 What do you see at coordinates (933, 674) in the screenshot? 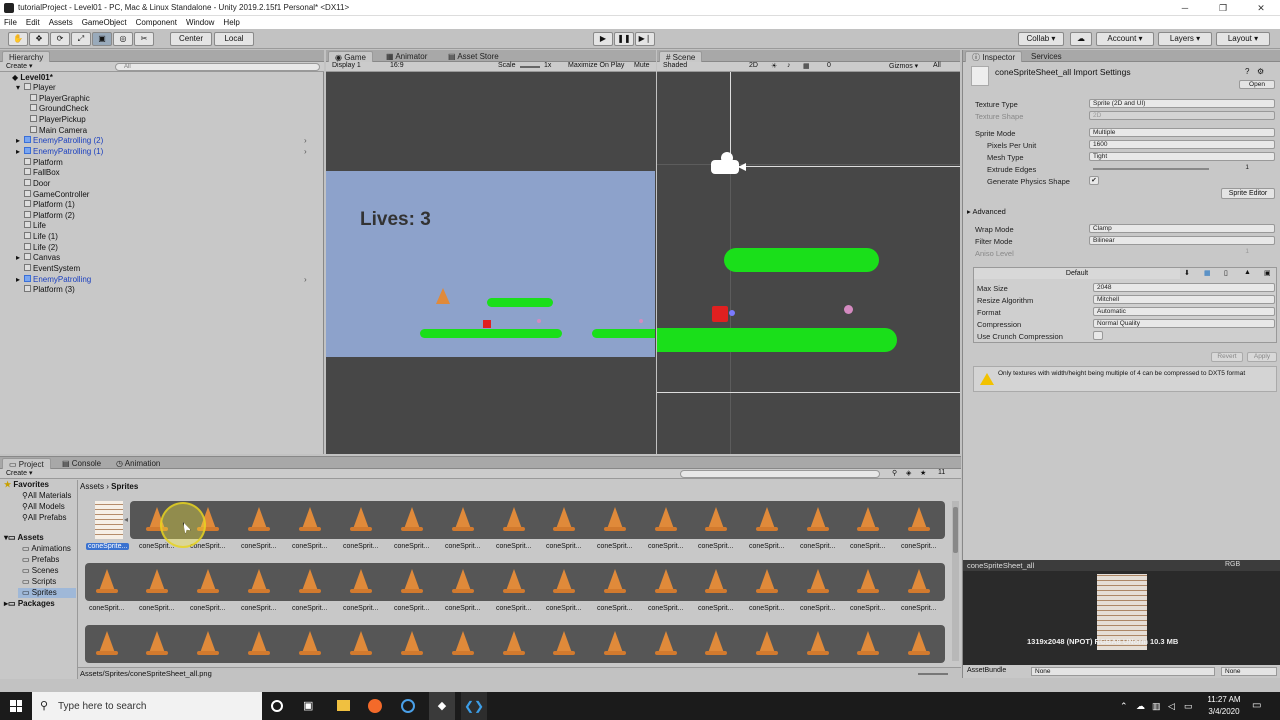
I see `icon-size-slider` at bounding box center [933, 674].